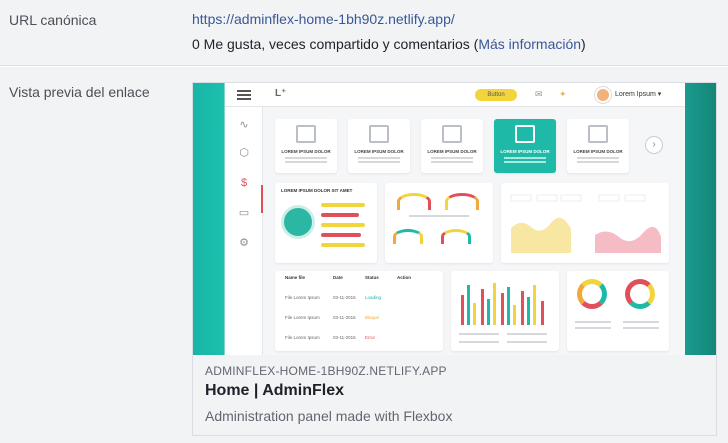  Describe the element at coordinates (244, 153) in the screenshot. I see `cube-icon: ⬡` at that location.